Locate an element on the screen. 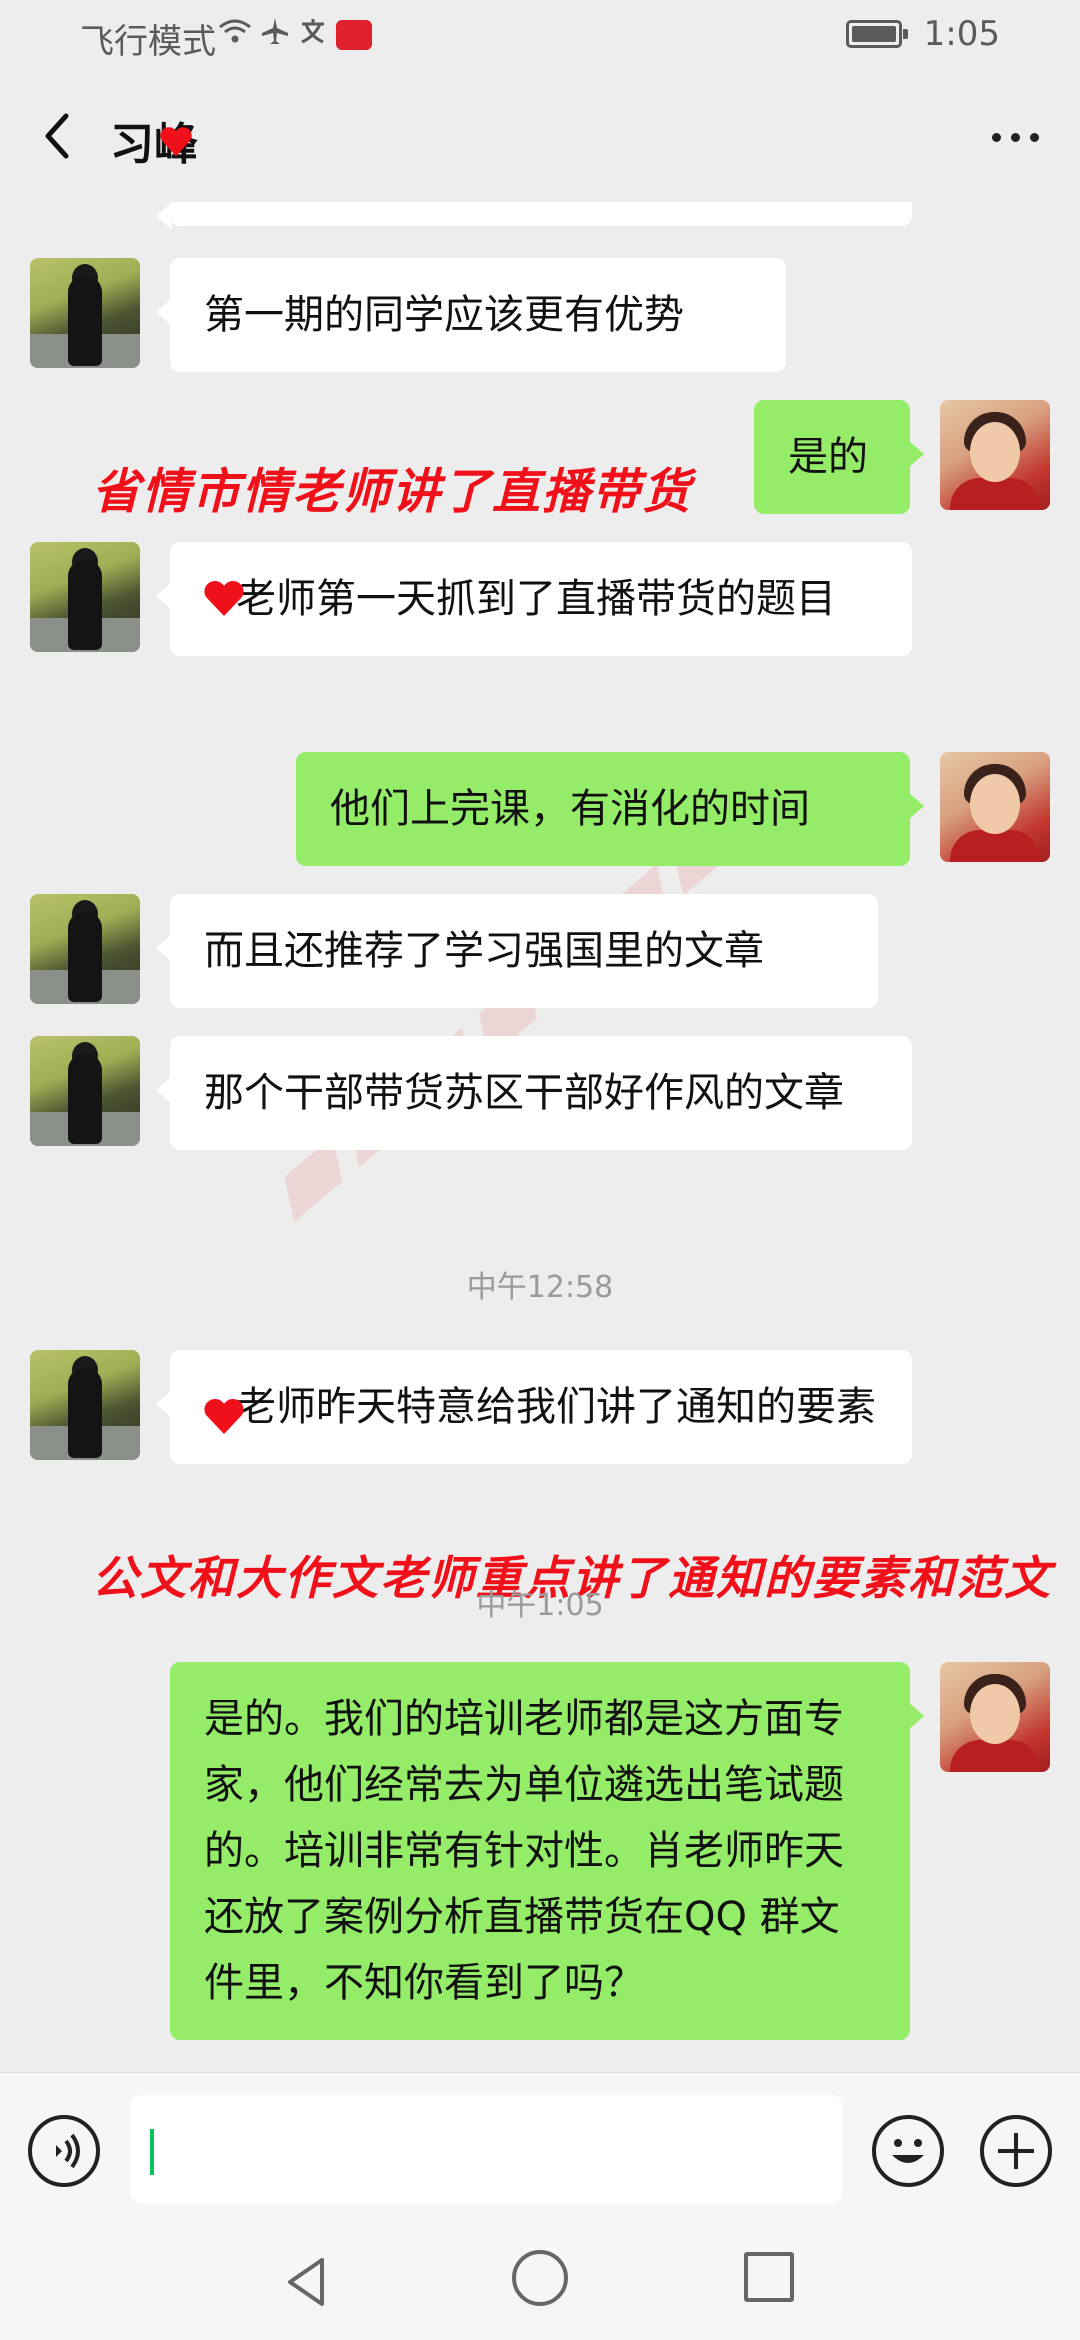  timestamp: 中午12:58 is located at coordinates (540, 1287).